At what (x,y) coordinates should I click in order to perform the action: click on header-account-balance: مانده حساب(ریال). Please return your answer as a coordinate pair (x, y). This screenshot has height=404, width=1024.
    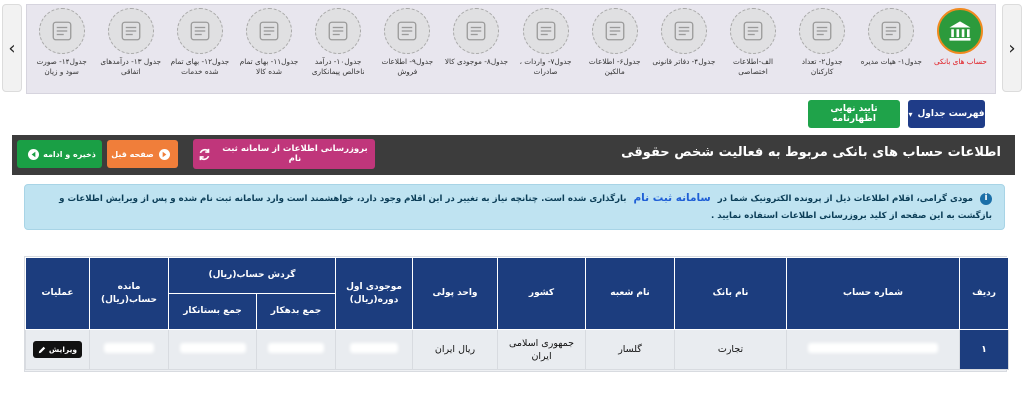
    Looking at the image, I should click on (129, 293).